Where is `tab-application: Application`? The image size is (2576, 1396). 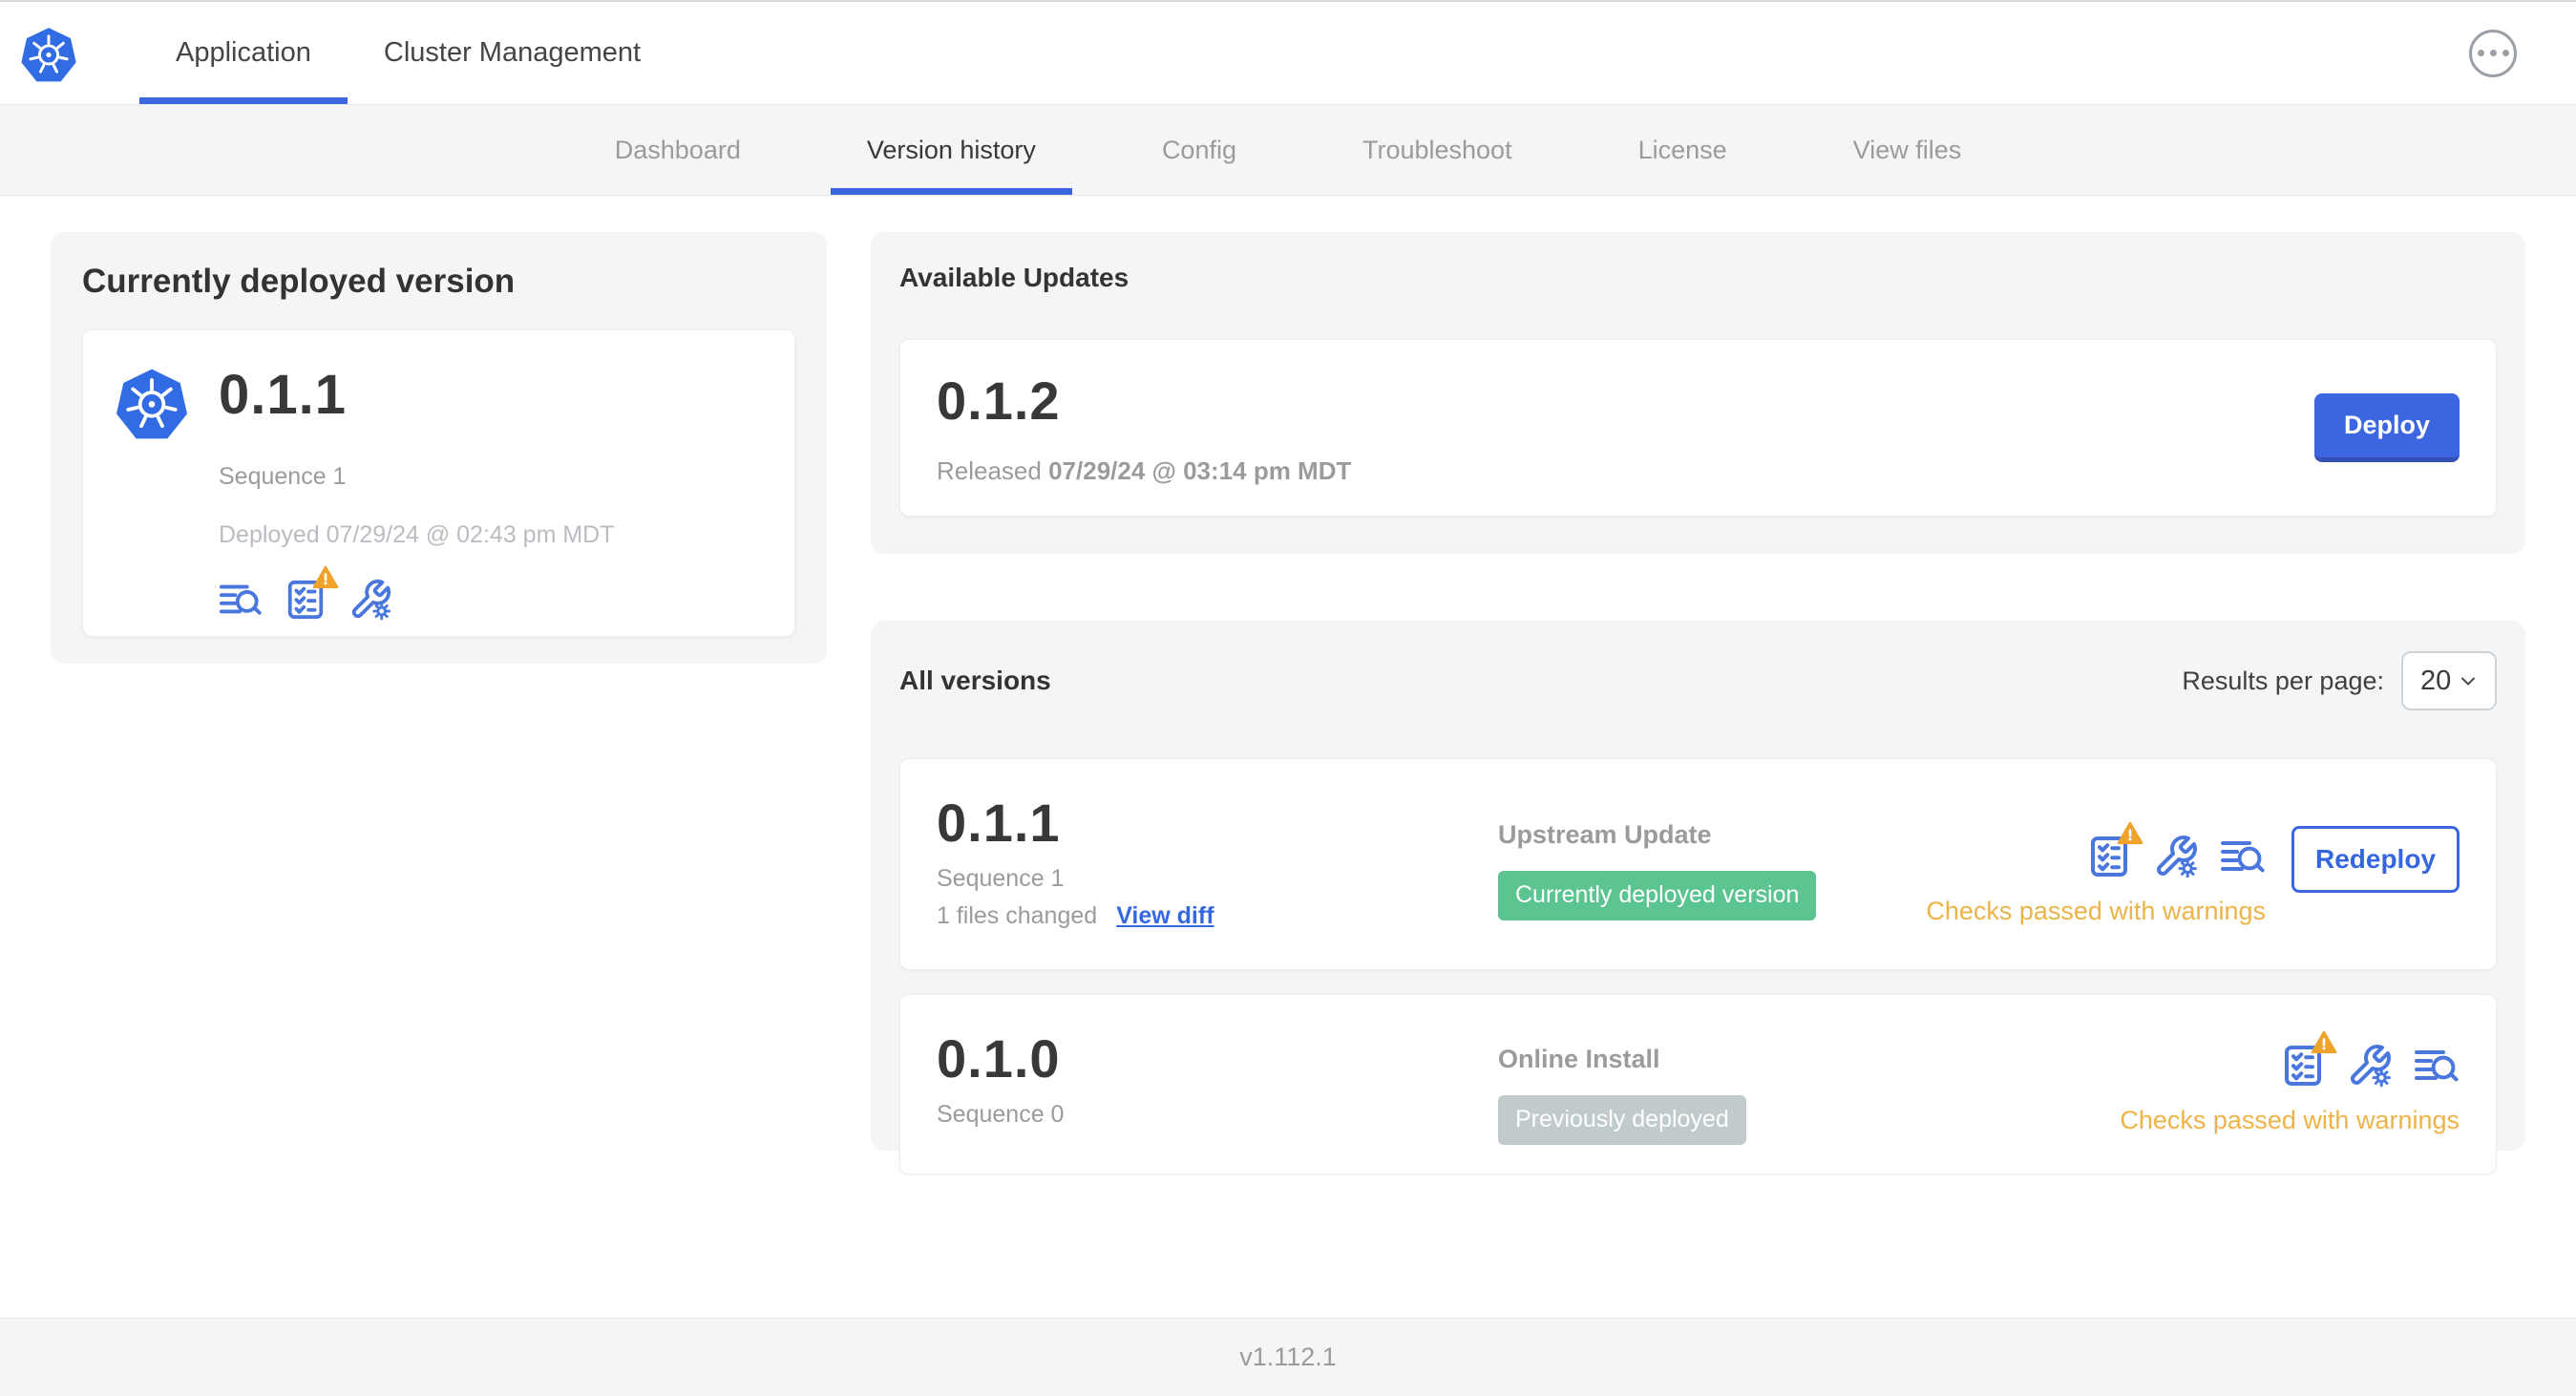 tab-application: Application is located at coordinates (243, 53).